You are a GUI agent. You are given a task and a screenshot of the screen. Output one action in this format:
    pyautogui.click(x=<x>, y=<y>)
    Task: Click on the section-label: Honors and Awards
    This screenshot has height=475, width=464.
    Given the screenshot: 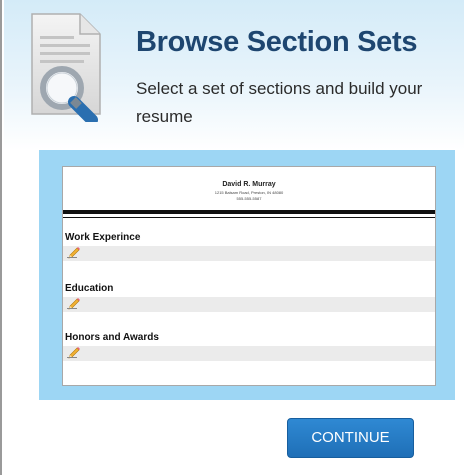 What is the action you would take?
    pyautogui.click(x=112, y=337)
    